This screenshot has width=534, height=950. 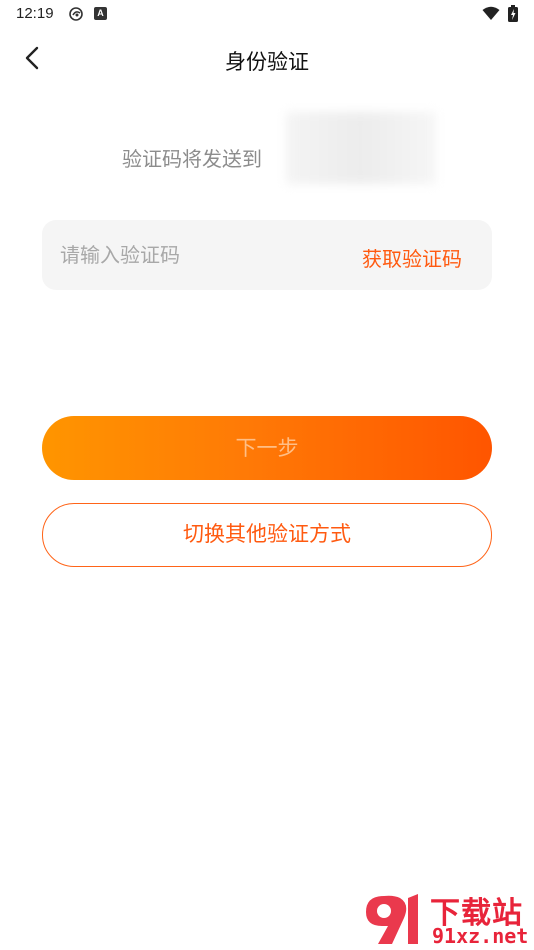 I want to click on get-code-button: 获取验证码, so click(x=412, y=257).